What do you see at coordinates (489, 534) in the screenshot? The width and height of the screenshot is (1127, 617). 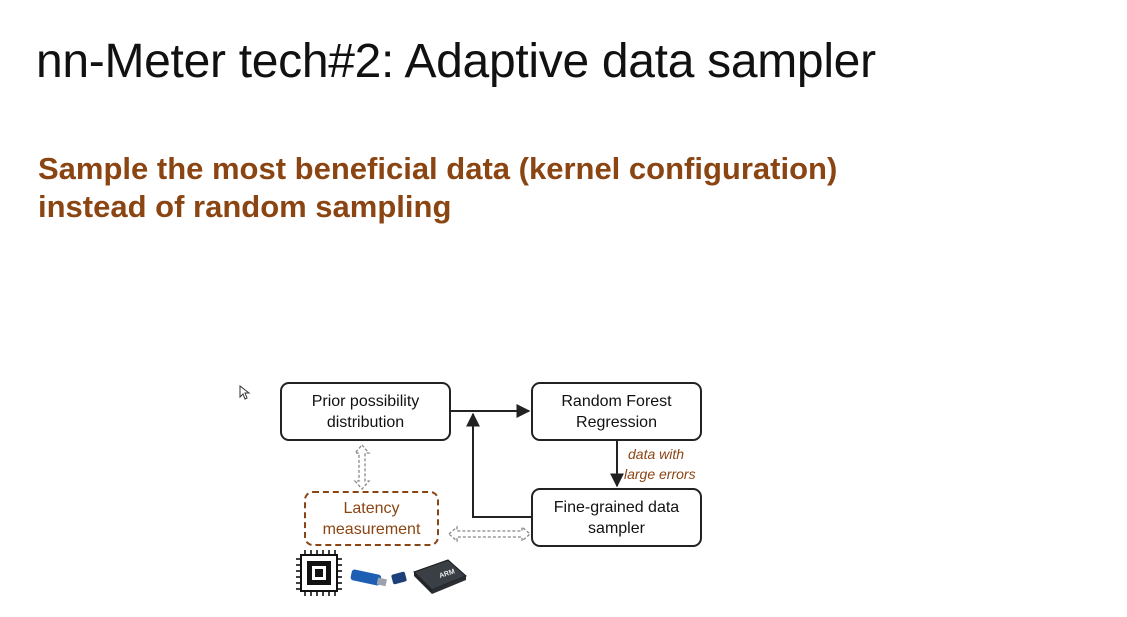 I see `hollow-arrow-latency-sampler` at bounding box center [489, 534].